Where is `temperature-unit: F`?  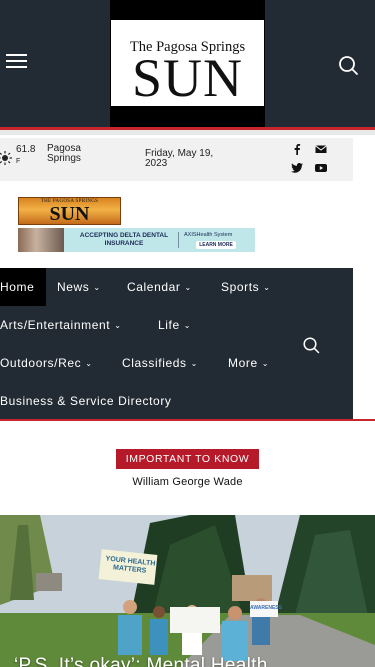 temperature-unit: F is located at coordinates (18, 161).